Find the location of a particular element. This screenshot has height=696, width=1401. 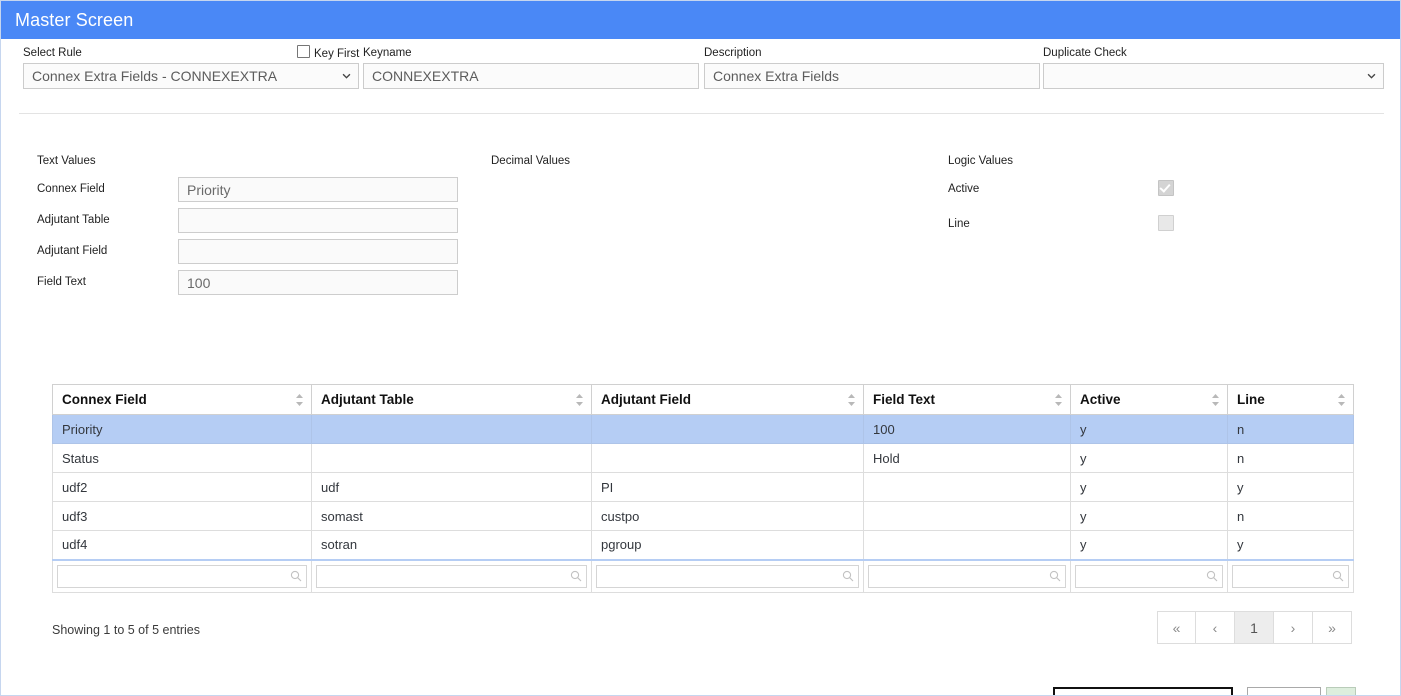

cell-field-text: Hold is located at coordinates (967, 458).